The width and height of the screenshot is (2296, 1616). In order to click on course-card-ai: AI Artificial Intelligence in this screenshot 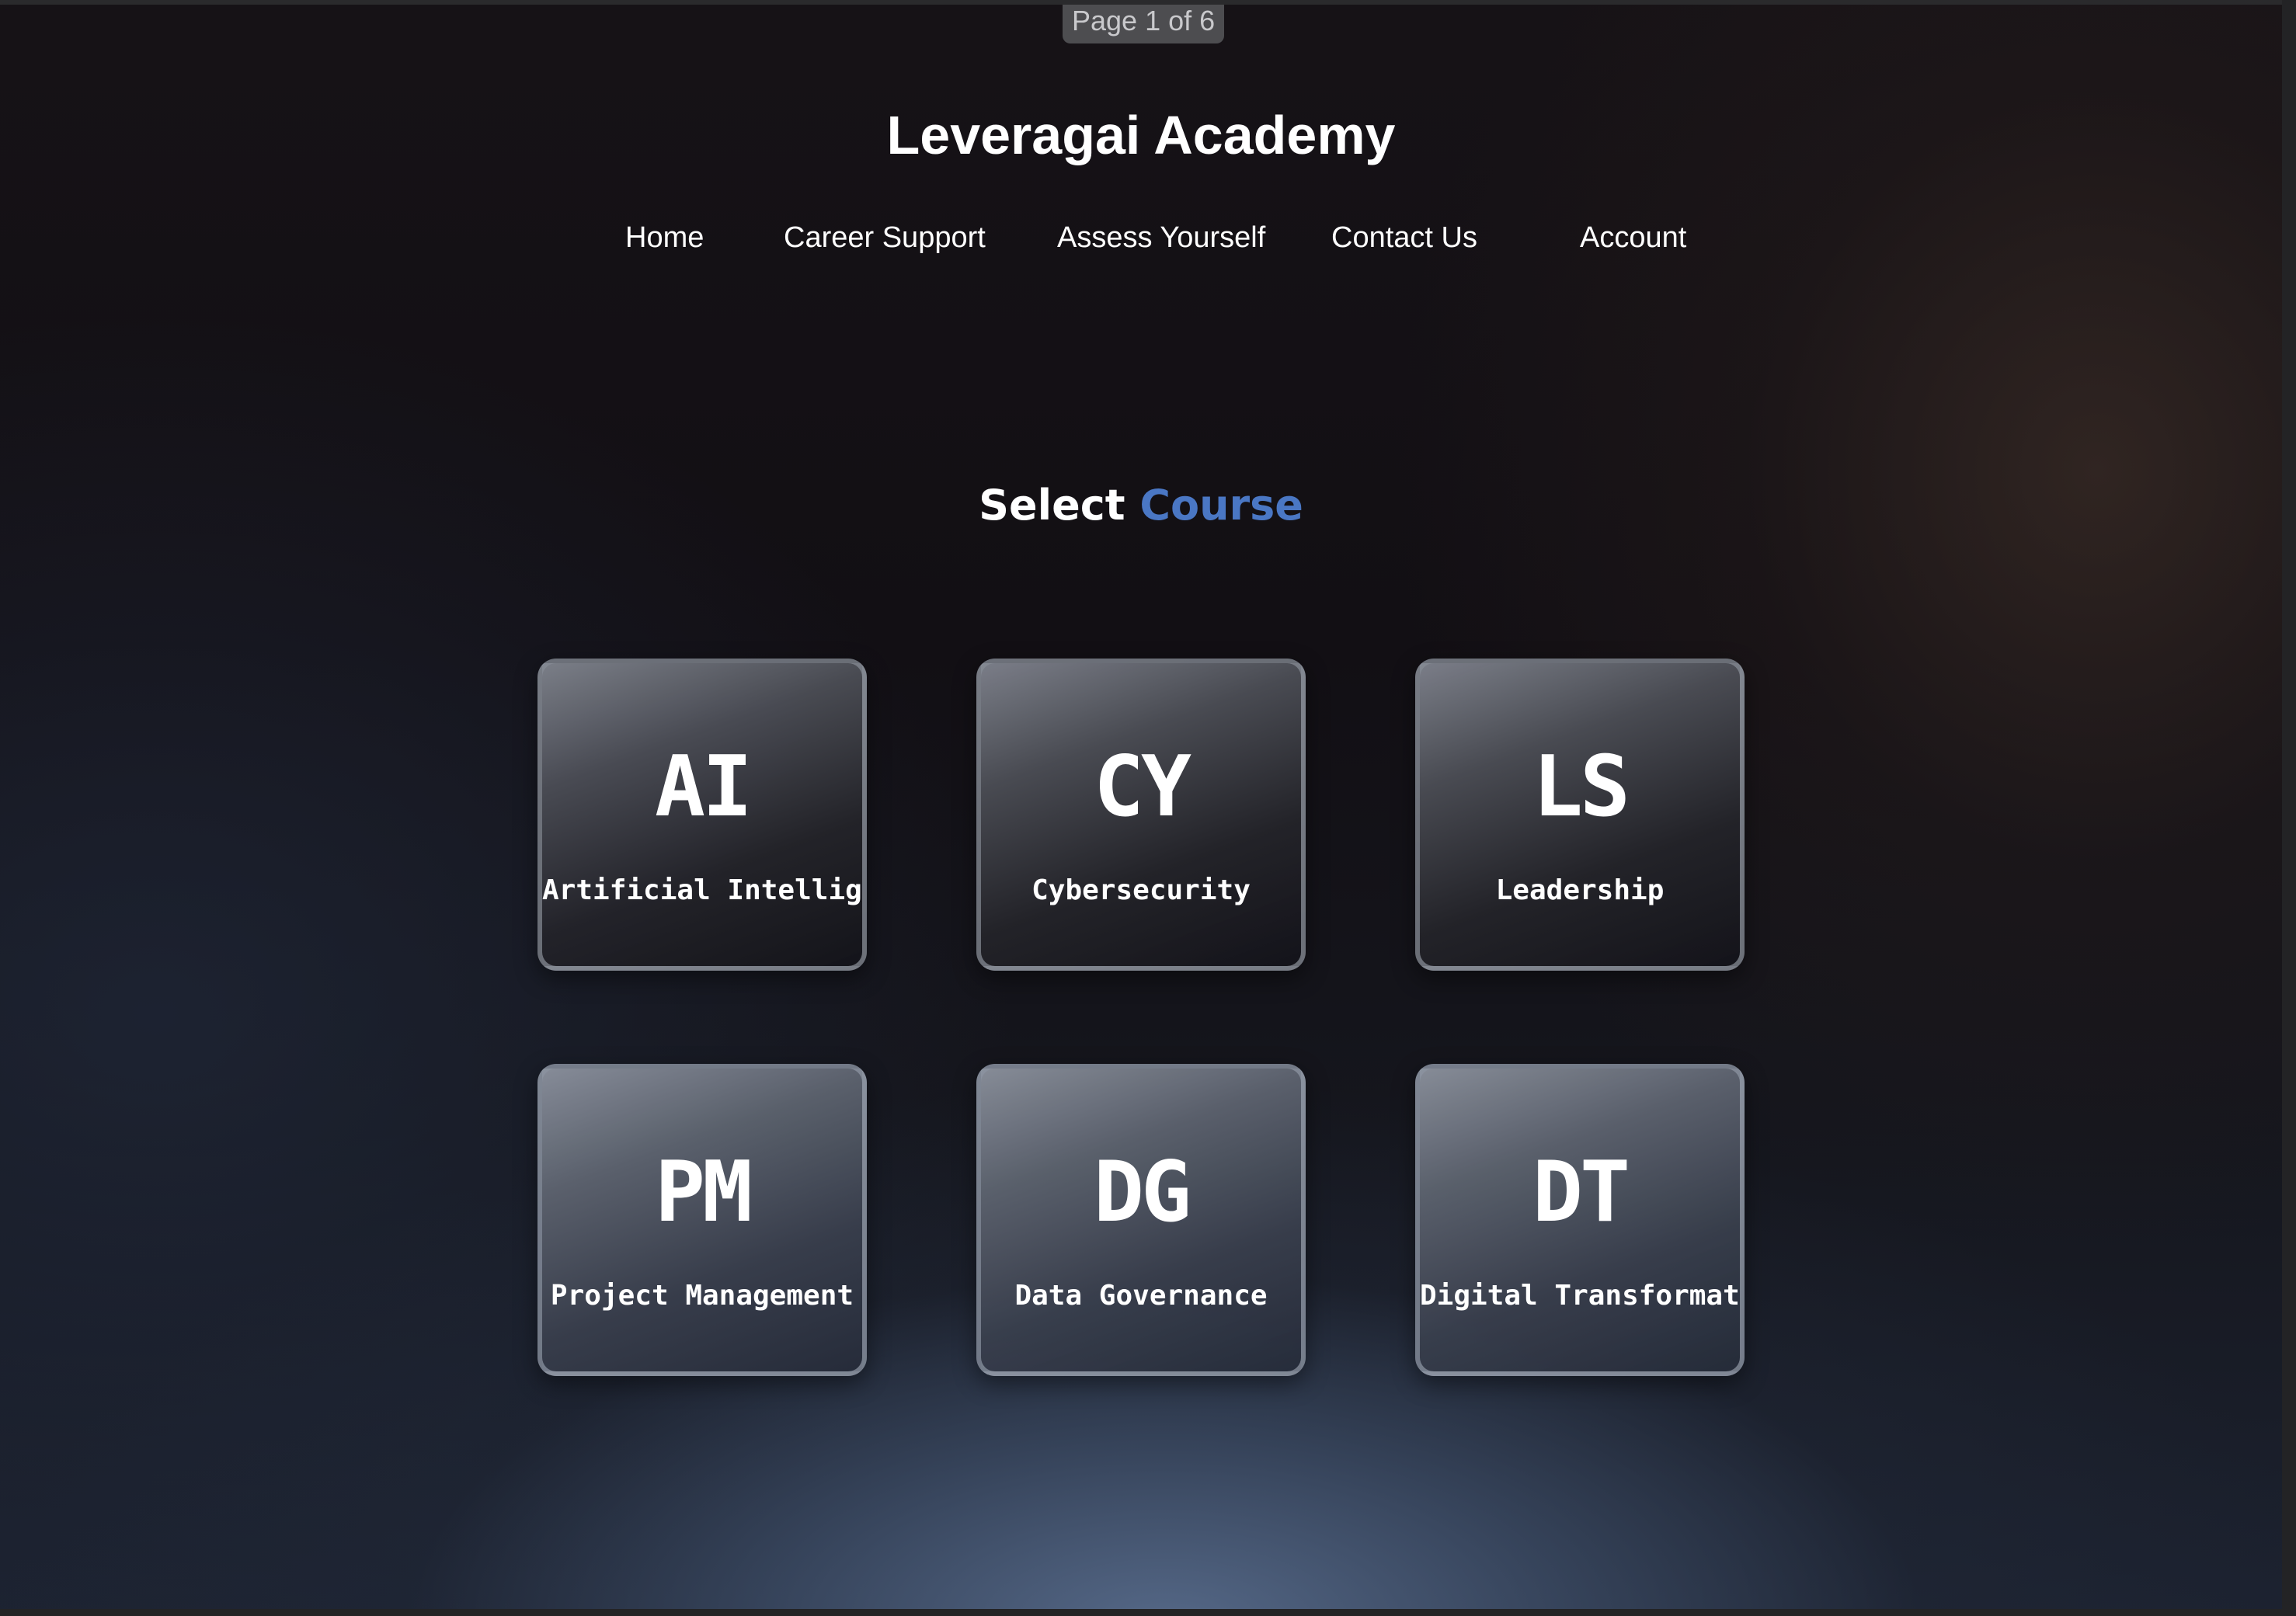, I will do `click(702, 815)`.